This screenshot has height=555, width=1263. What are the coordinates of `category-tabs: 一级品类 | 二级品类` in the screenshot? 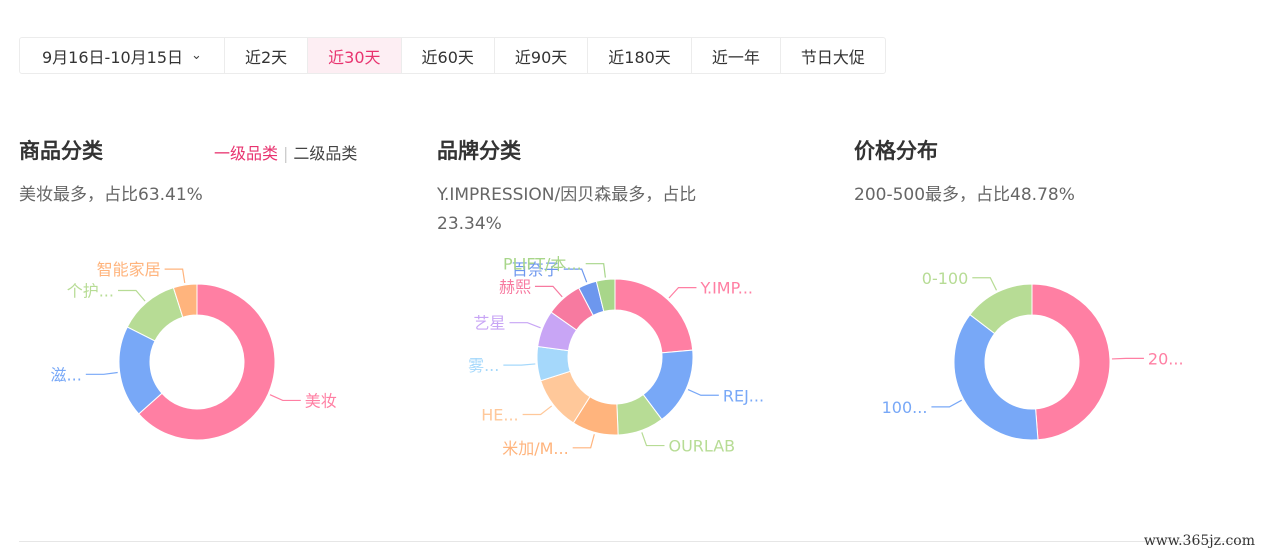 It's located at (285, 152).